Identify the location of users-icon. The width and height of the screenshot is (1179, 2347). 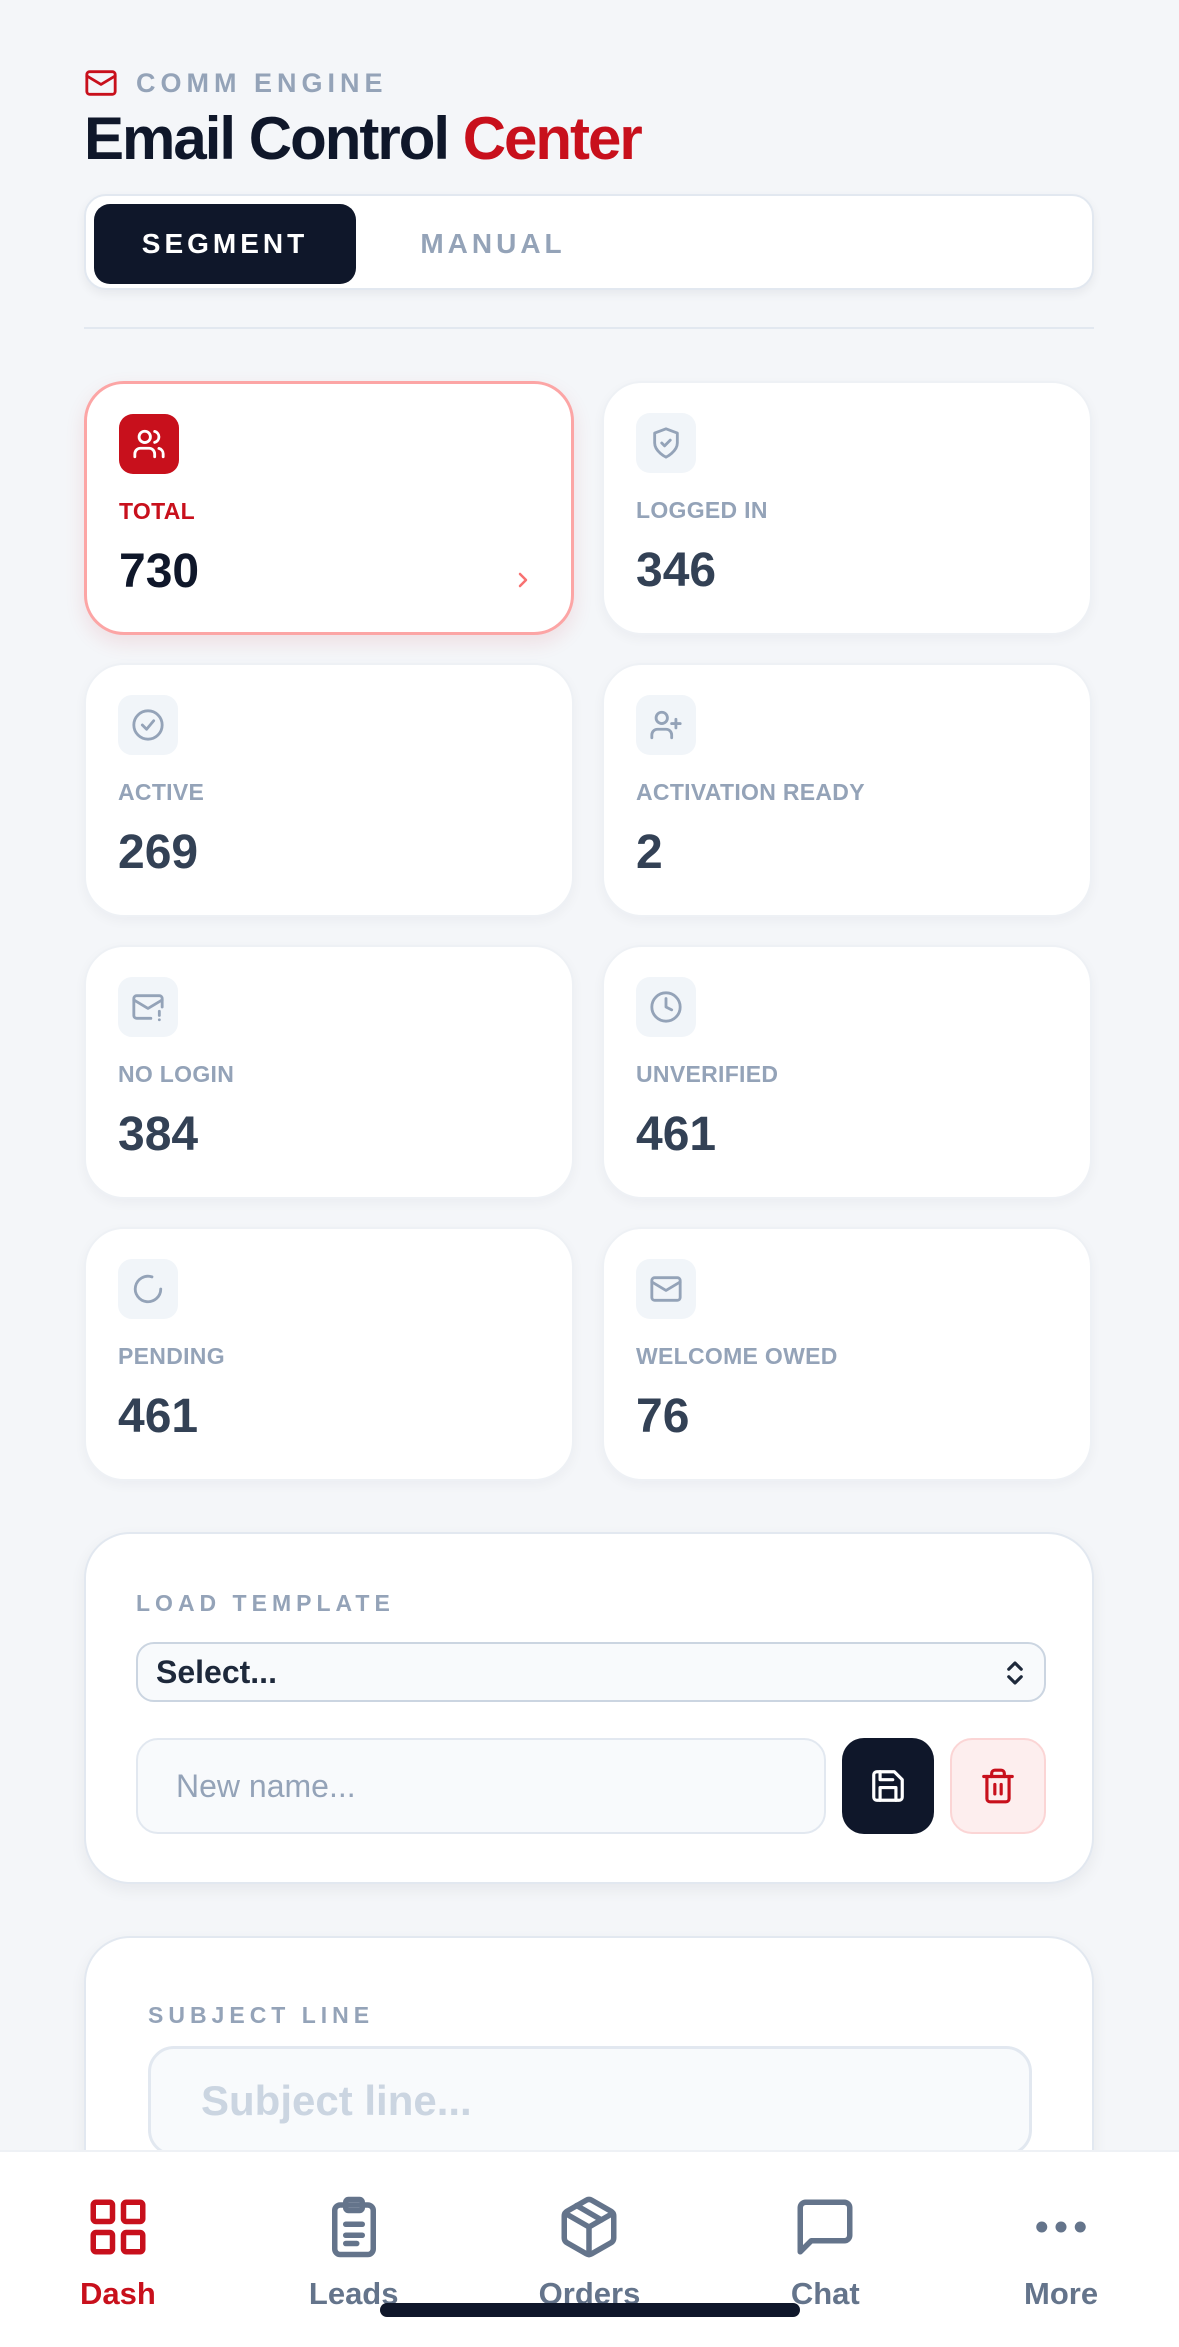
(149, 444).